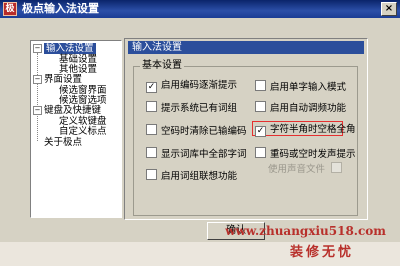  I want to click on option-label: 启用自动调频功能, so click(308, 108).